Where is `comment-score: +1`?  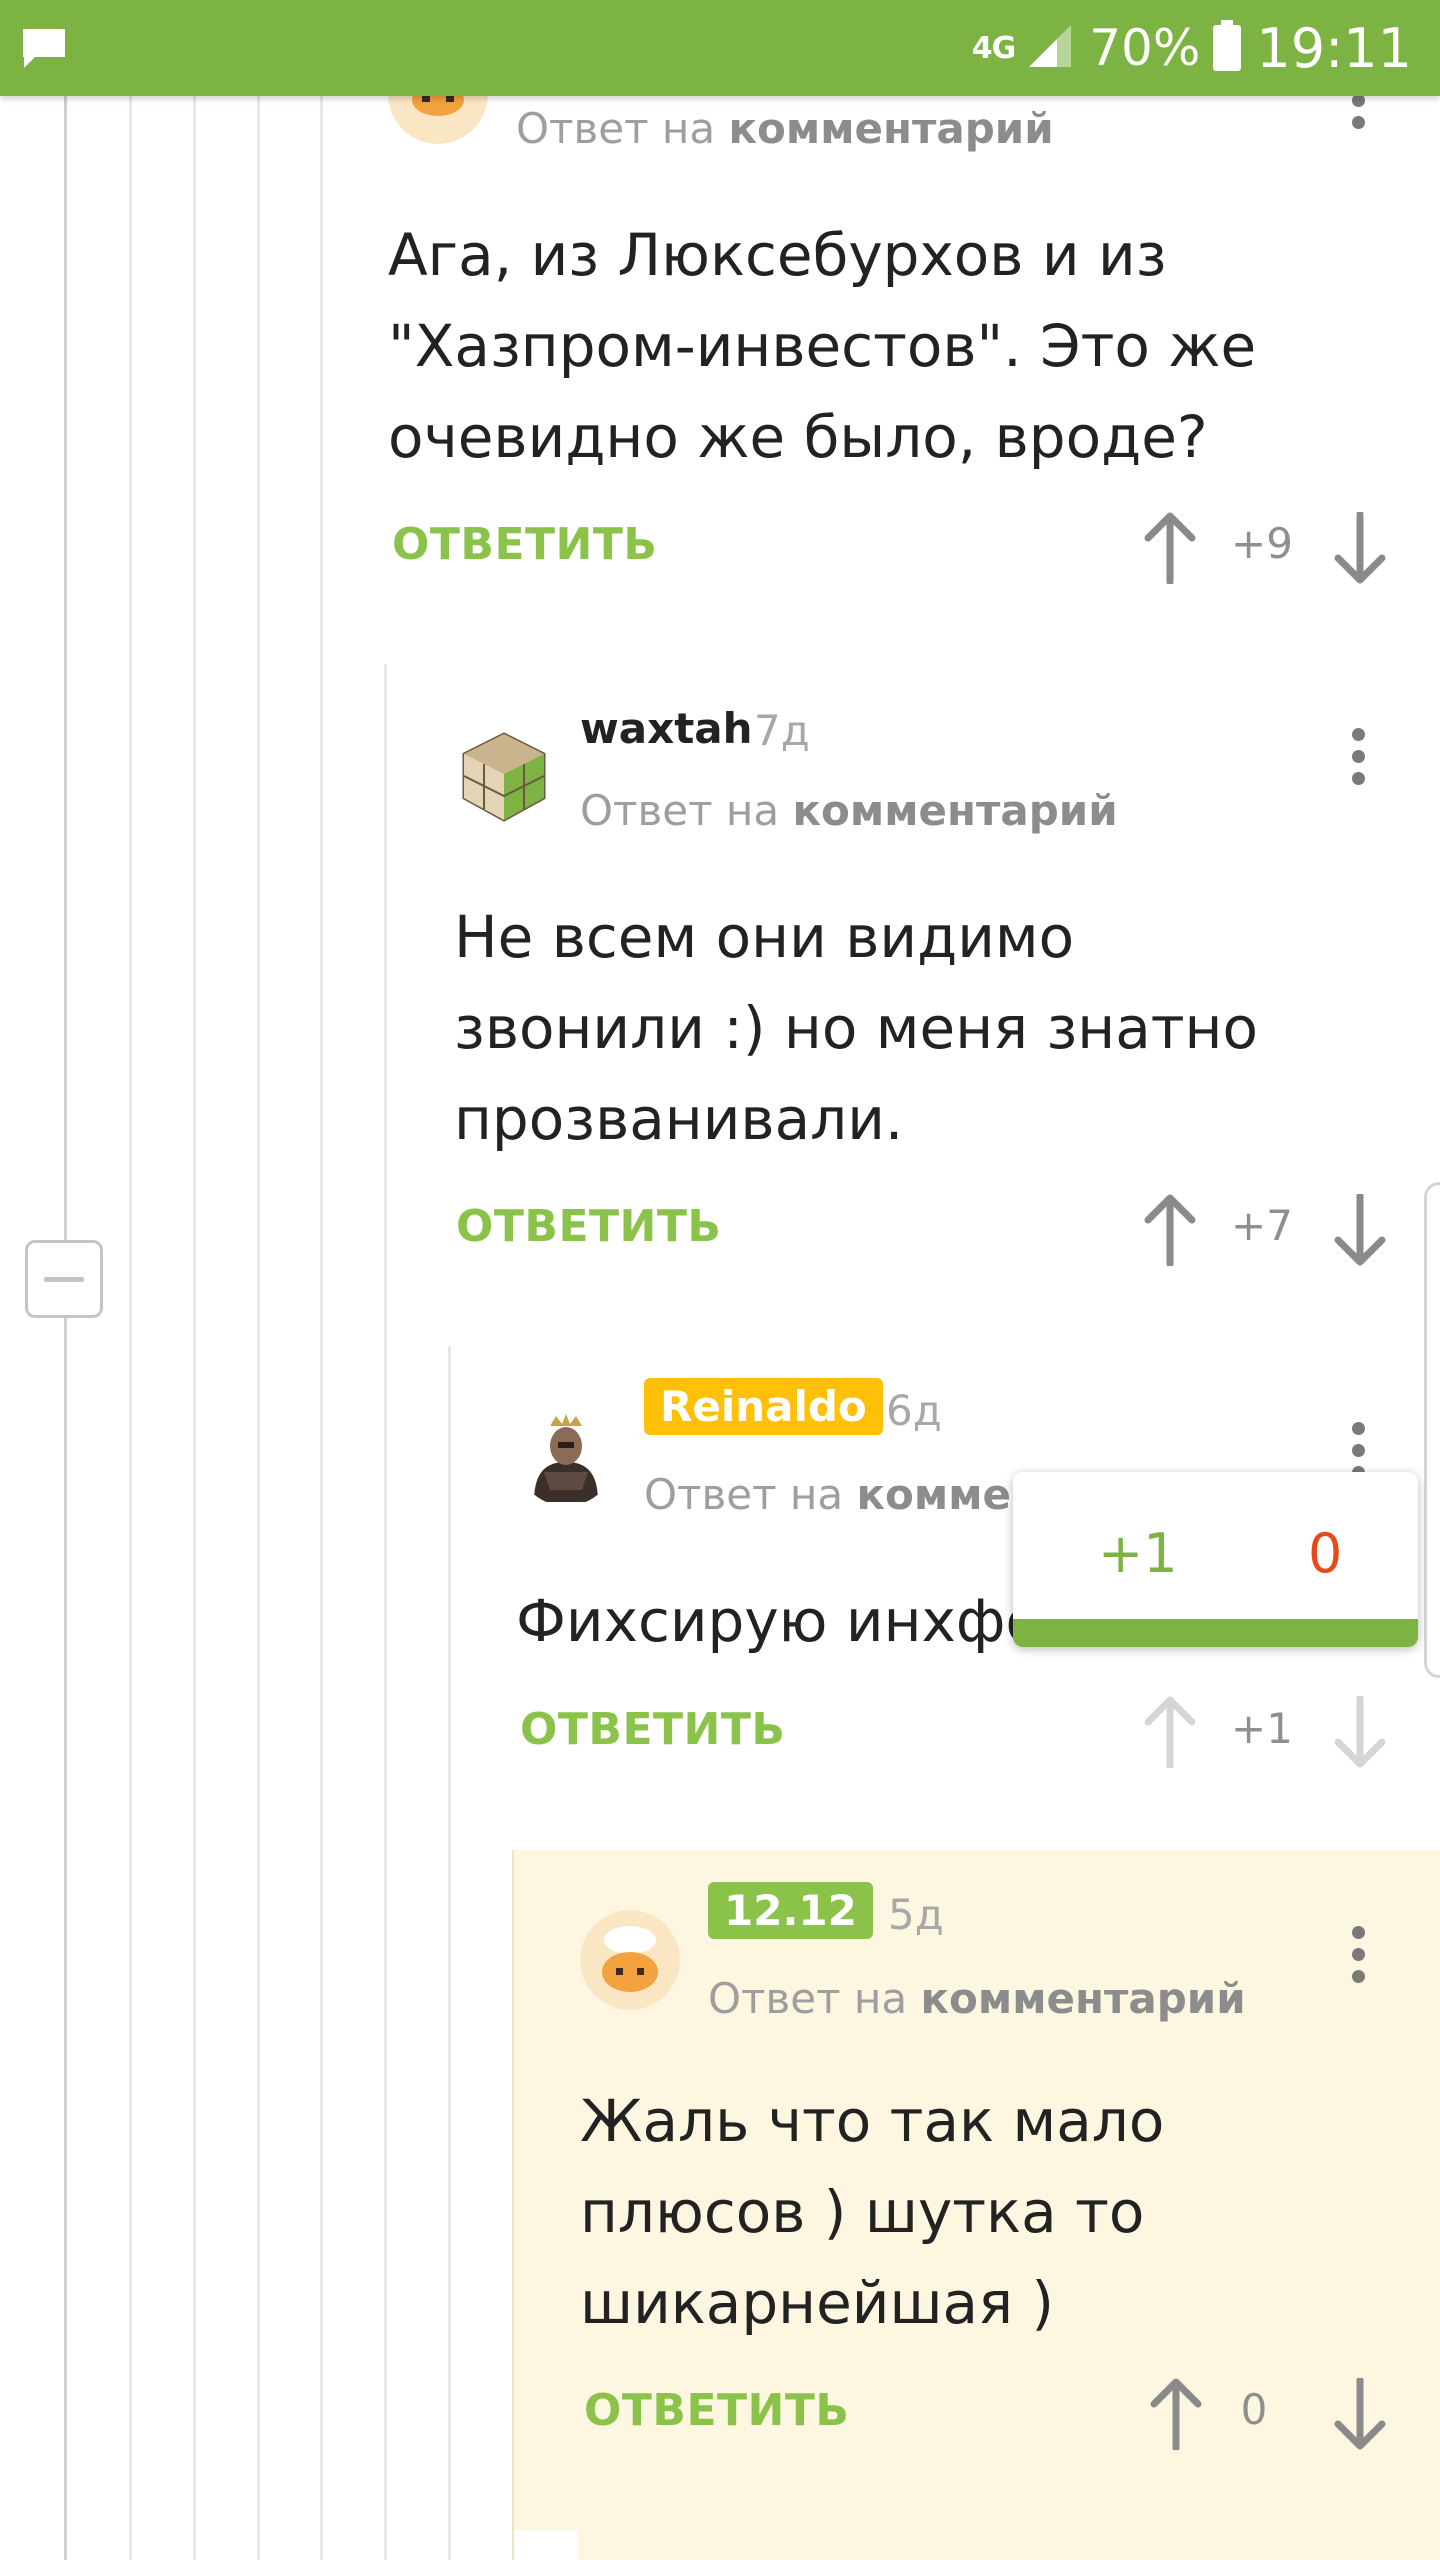
comment-score: +1 is located at coordinates (1262, 1728).